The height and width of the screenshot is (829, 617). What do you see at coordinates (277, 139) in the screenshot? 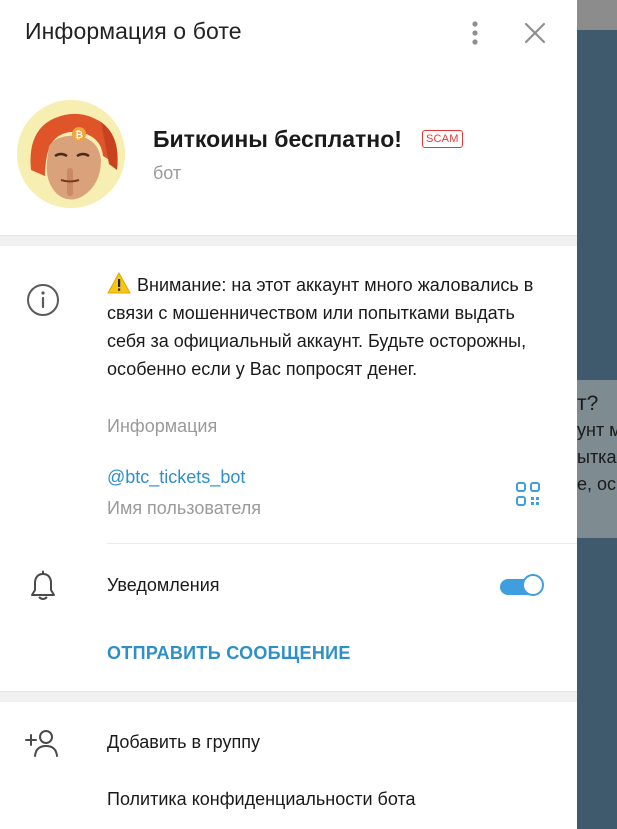
I see `bot-name: Биткоины бесплатно!` at bounding box center [277, 139].